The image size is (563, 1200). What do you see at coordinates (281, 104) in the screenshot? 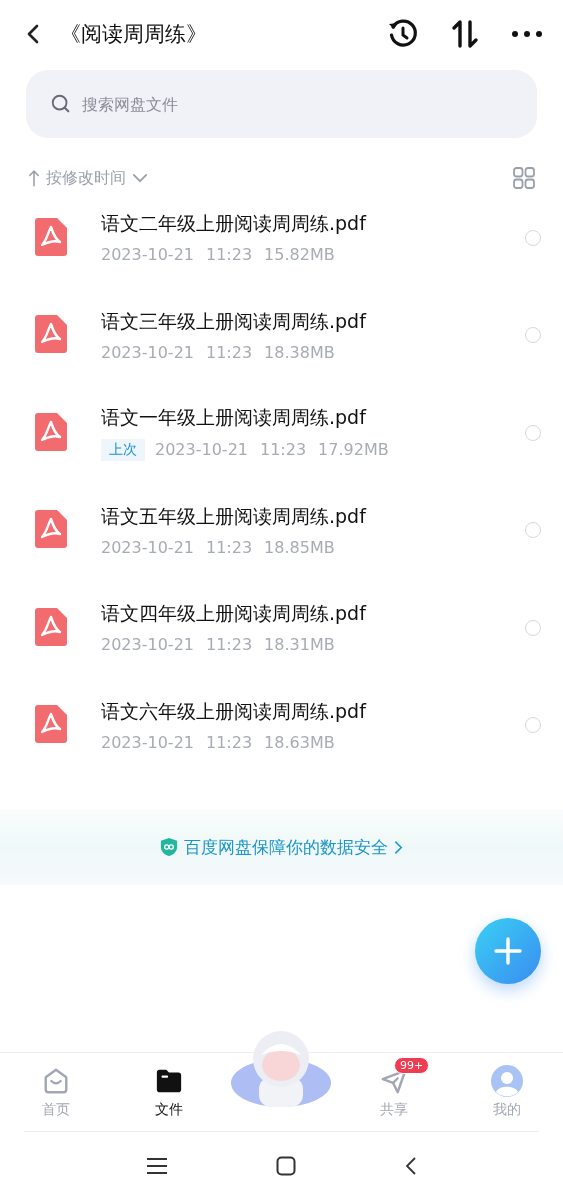
I see `search-field: 搜索网盘文件` at bounding box center [281, 104].